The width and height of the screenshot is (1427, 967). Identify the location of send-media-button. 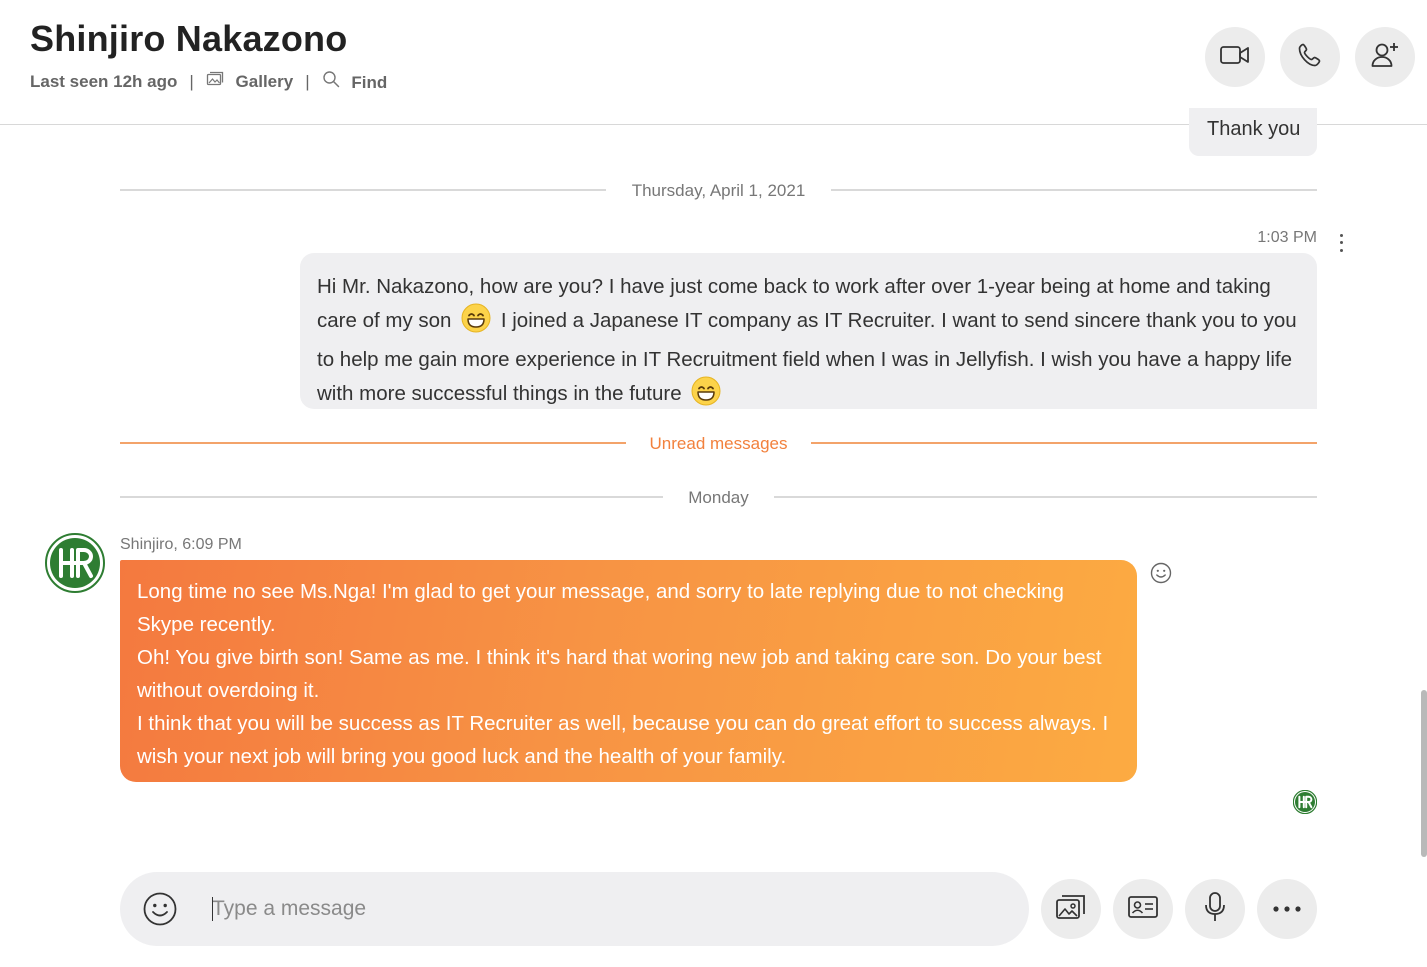
(1071, 909).